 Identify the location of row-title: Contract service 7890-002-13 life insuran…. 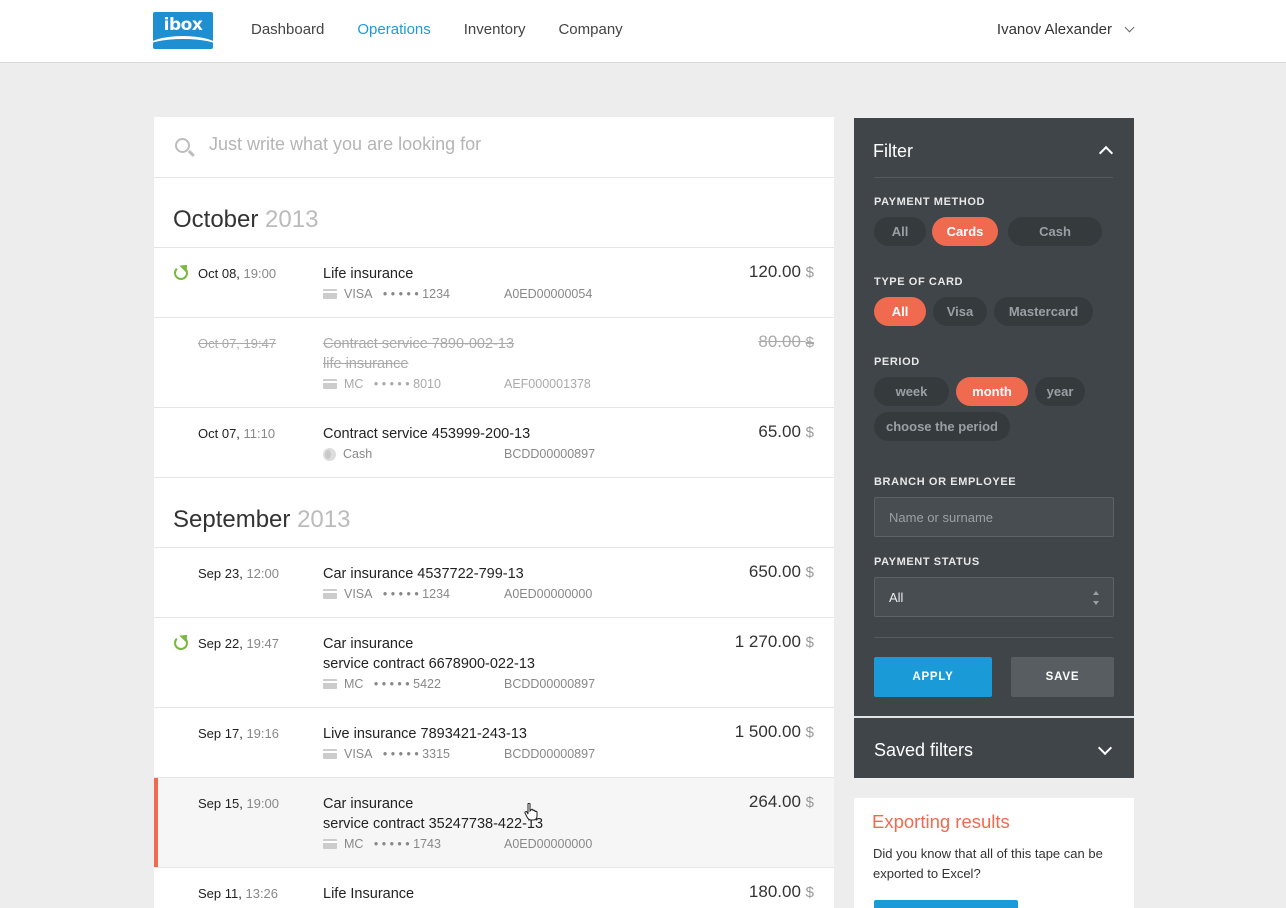
(419, 354).